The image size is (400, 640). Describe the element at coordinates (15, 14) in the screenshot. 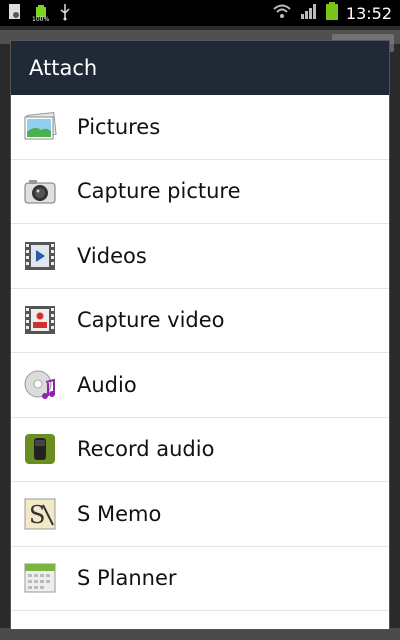

I see `settings-file-icon` at that location.